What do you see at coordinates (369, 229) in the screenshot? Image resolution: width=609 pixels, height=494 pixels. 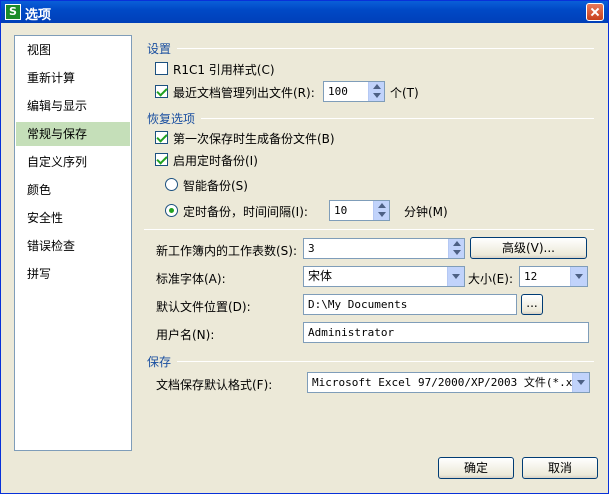 I see `section-divider` at bounding box center [369, 229].